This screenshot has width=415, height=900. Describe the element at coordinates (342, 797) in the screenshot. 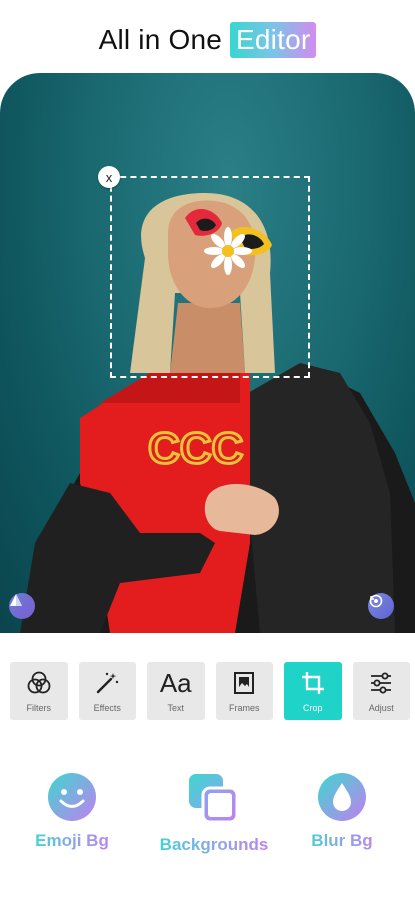

I see `drop-icon` at that location.